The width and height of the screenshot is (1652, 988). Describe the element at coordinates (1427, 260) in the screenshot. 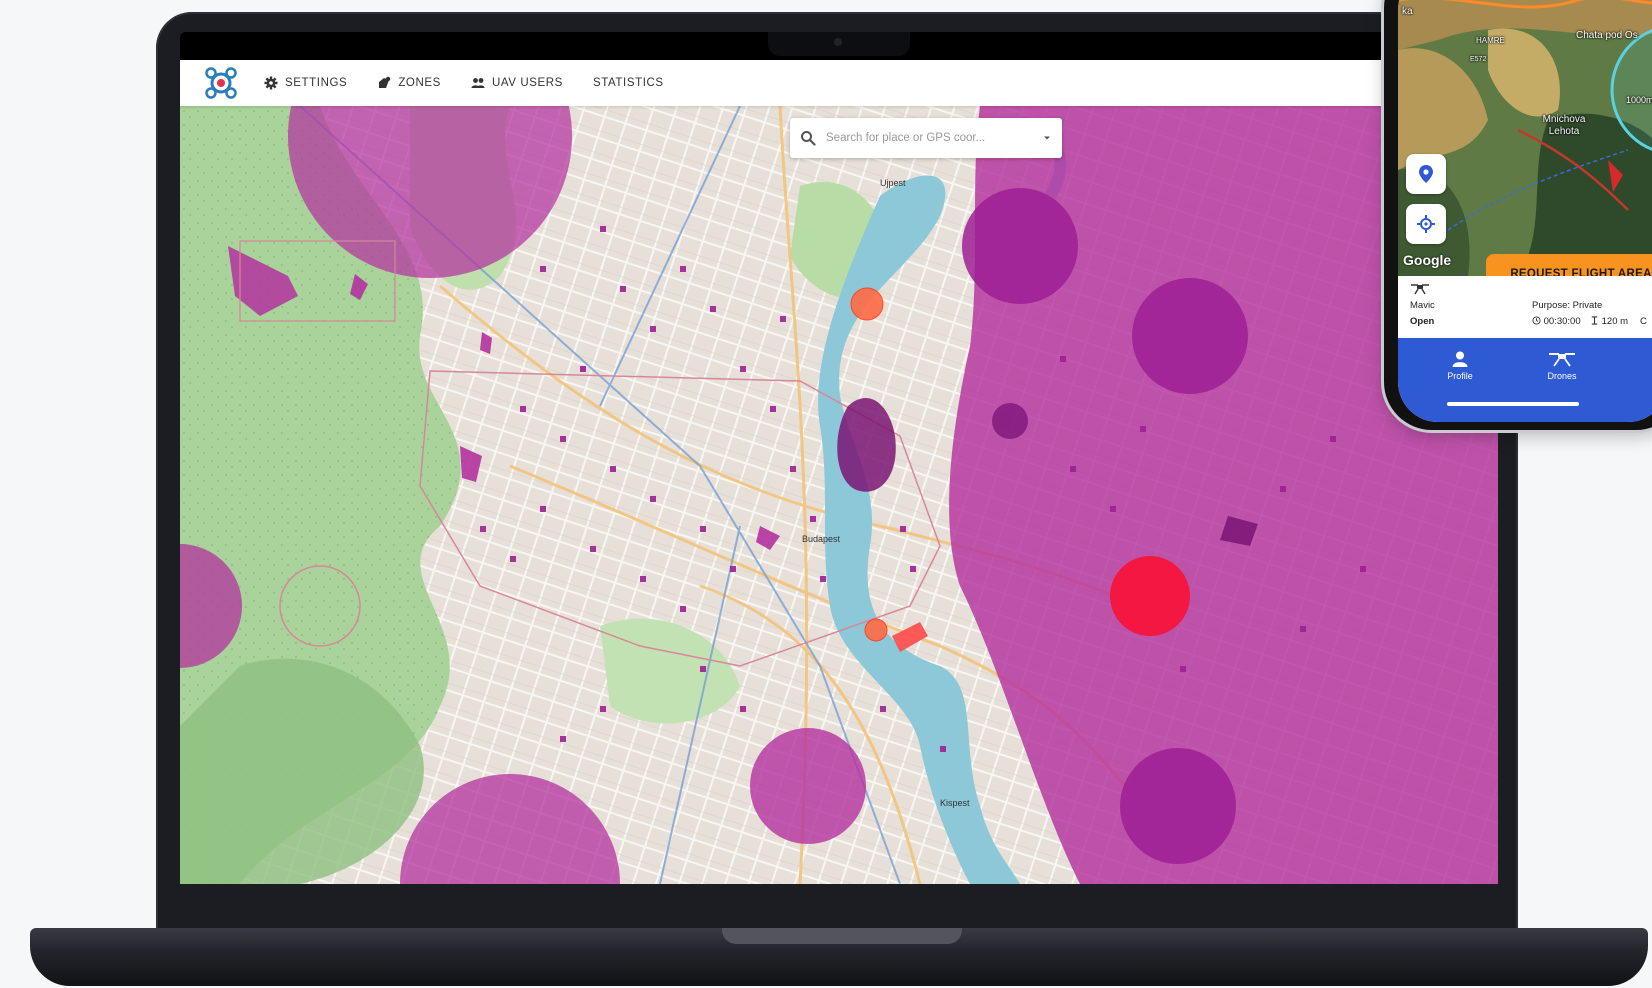

I see `google-attribution: Google` at that location.